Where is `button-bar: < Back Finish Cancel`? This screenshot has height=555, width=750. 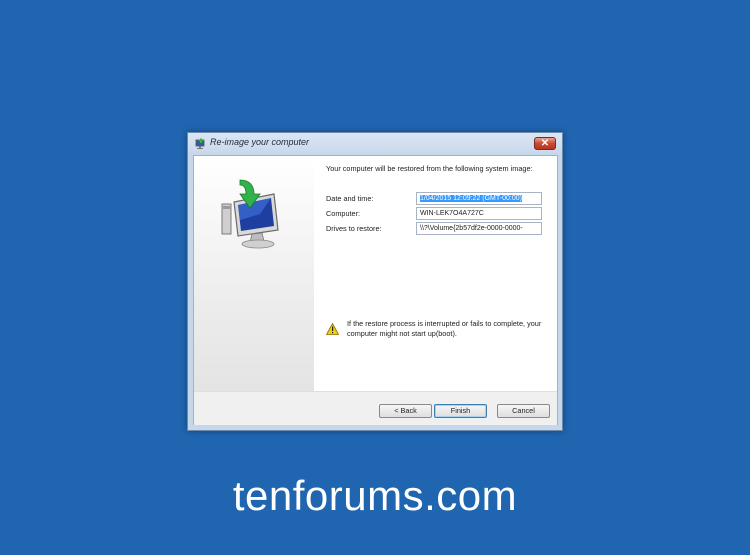 button-bar: < Back Finish Cancel is located at coordinates (375, 408).